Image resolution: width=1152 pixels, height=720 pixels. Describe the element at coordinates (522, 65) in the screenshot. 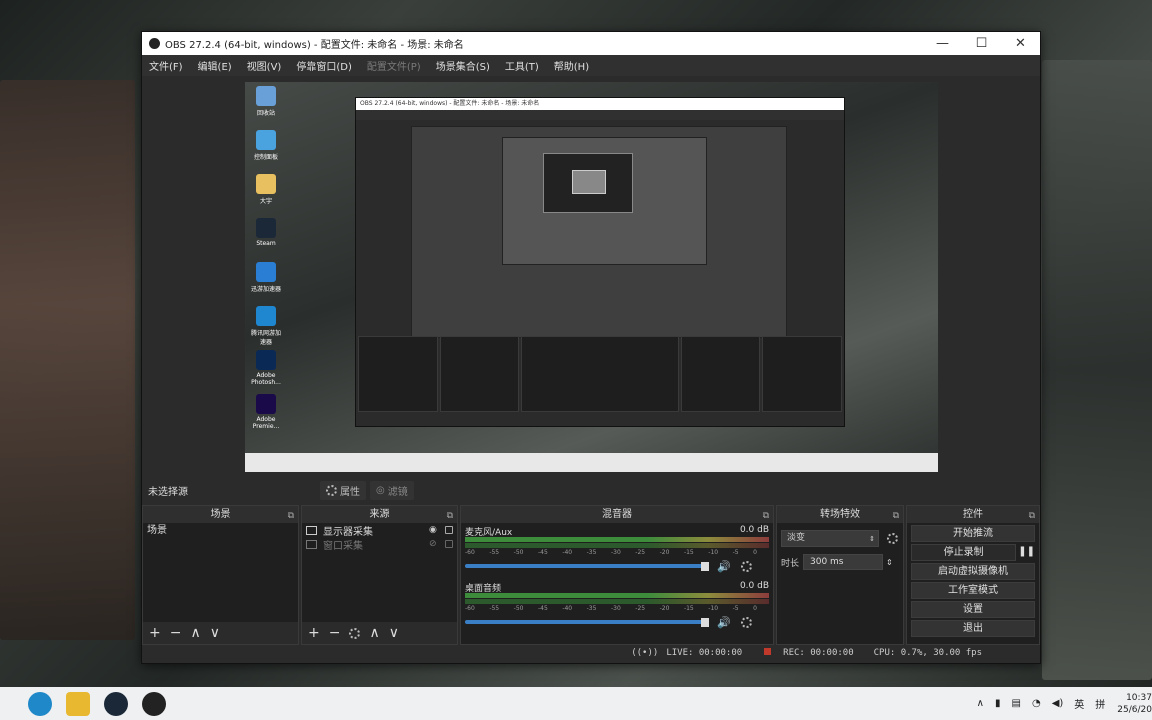

I see `menu-tools: 工具(T)` at that location.